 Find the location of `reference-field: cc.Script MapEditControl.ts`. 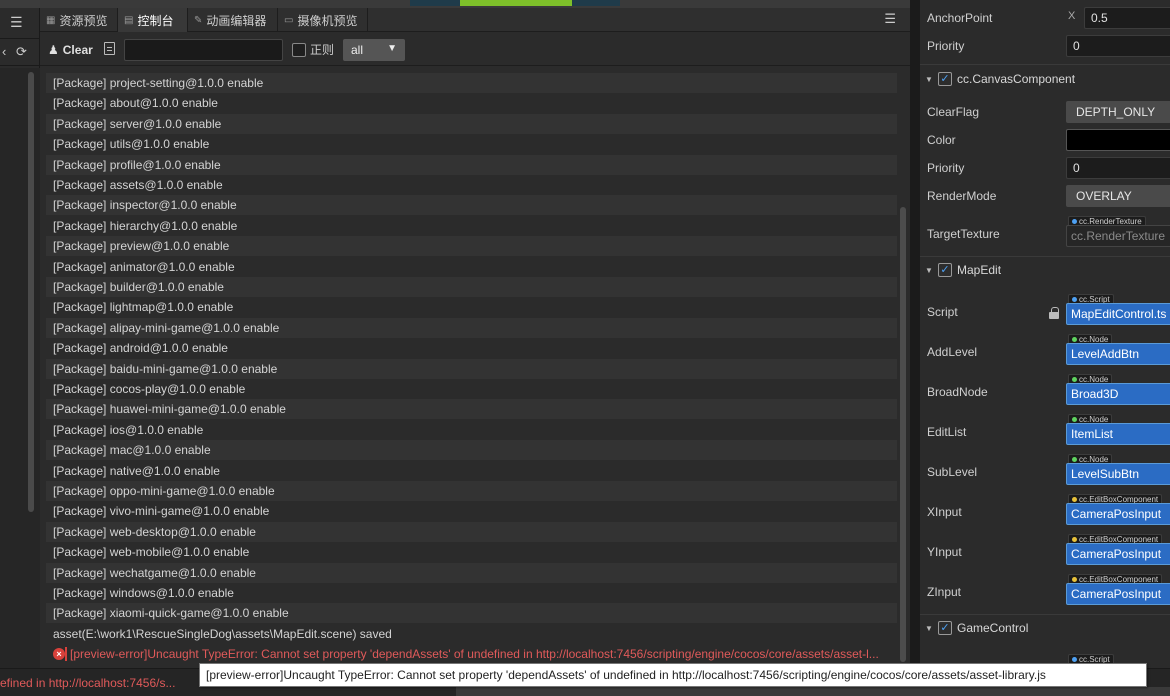

reference-field: cc.Script MapEditControl.ts is located at coordinates (1118, 312).